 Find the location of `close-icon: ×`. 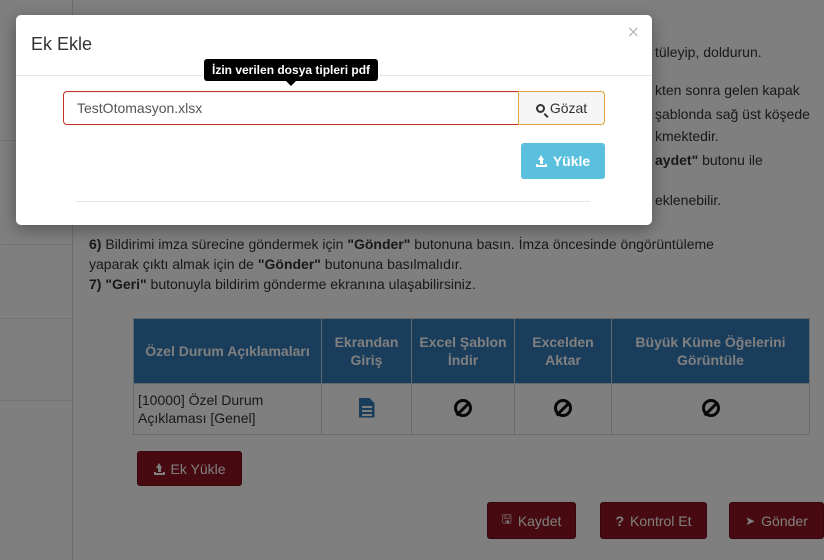

close-icon: × is located at coordinates (633, 31).